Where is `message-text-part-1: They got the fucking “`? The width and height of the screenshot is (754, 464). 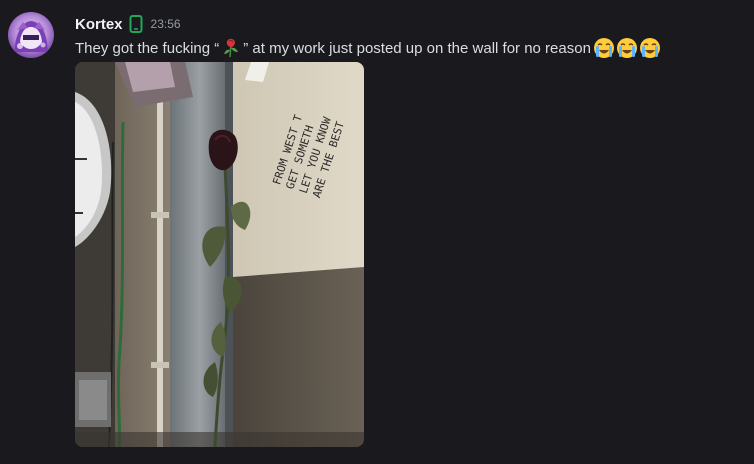 message-text-part-1: They got the fucking “ is located at coordinates (147, 48).